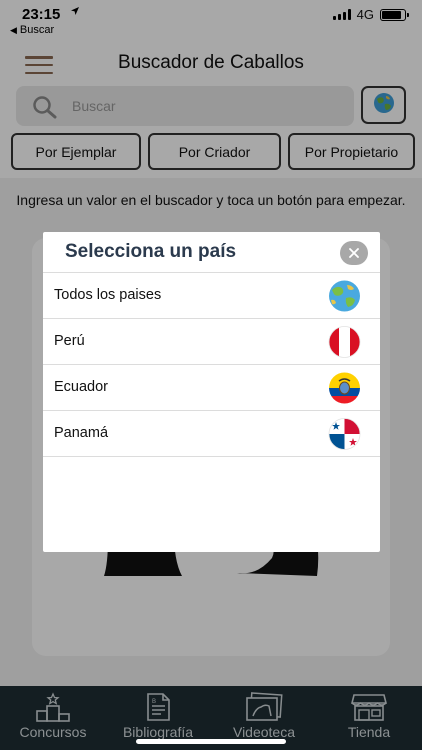 This screenshot has height=750, width=422. What do you see at coordinates (211, 741) in the screenshot?
I see `home-indicator` at bounding box center [211, 741].